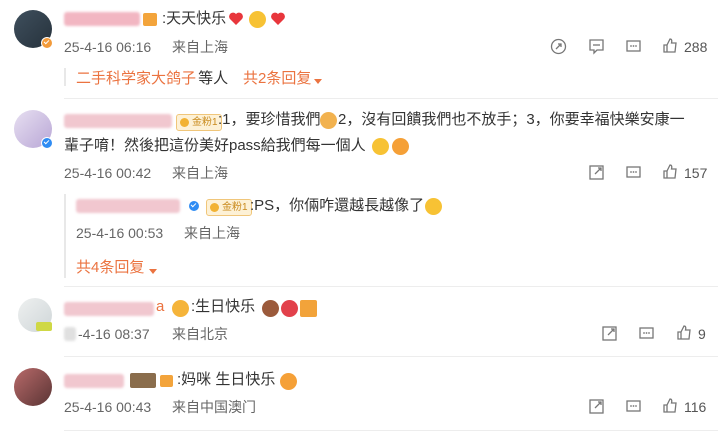 This screenshot has width=718, height=445. What do you see at coordinates (136, 77) in the screenshot?
I see `reply-author-link: 二手科学家大鸽子` at bounding box center [136, 77].